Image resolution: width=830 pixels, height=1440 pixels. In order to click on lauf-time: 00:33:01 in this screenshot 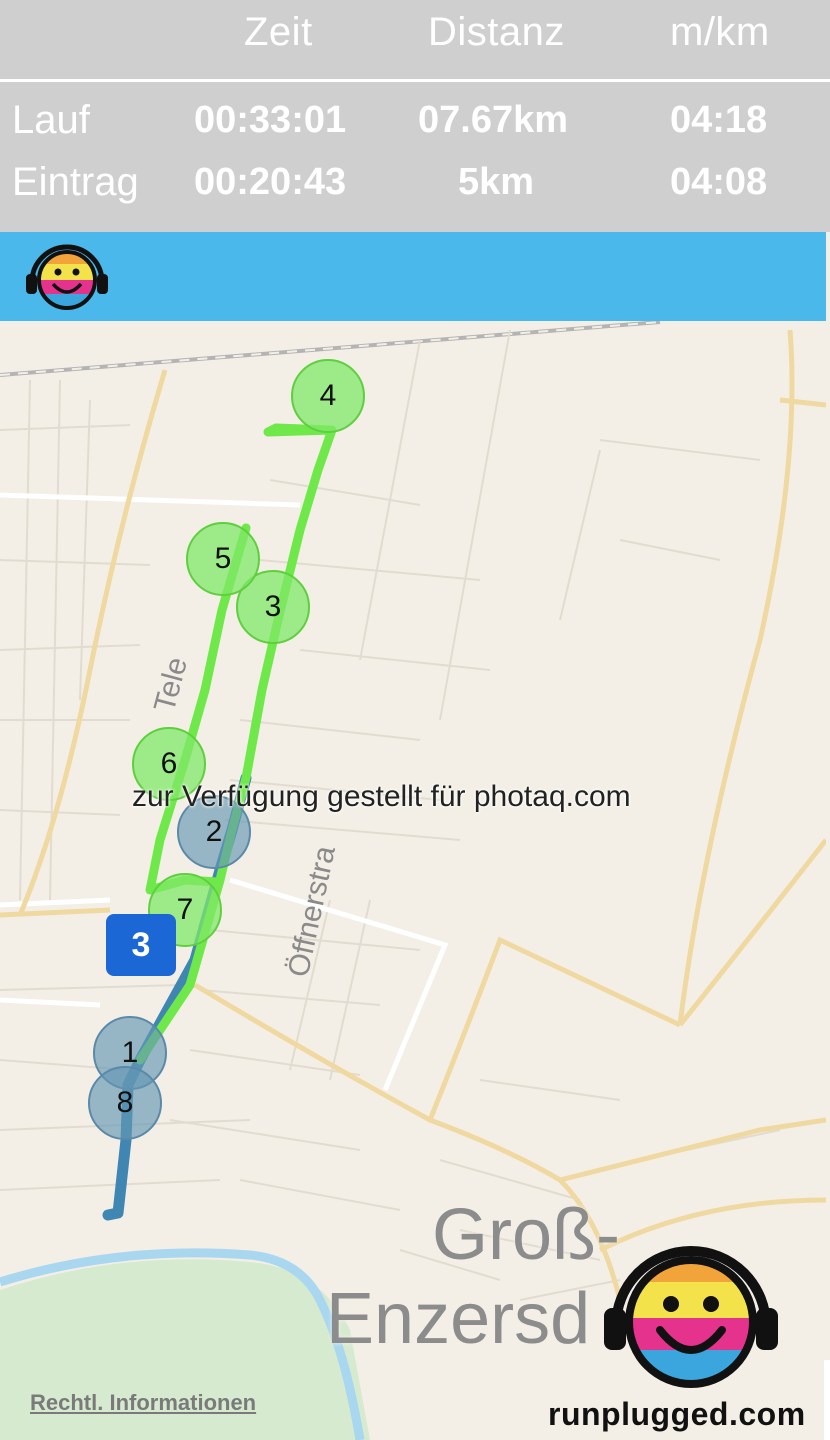, I will do `click(270, 120)`.